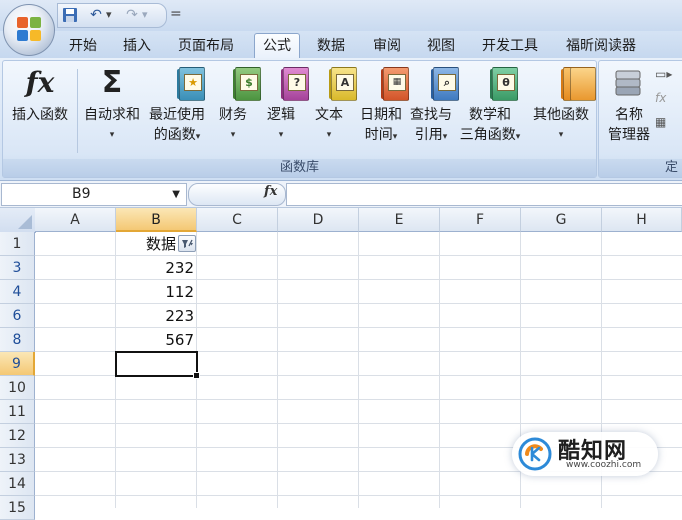 The height and width of the screenshot is (520, 682). What do you see at coordinates (445, 137) in the screenshot?
I see `lookup-dropdown-icon: ▾` at bounding box center [445, 137].